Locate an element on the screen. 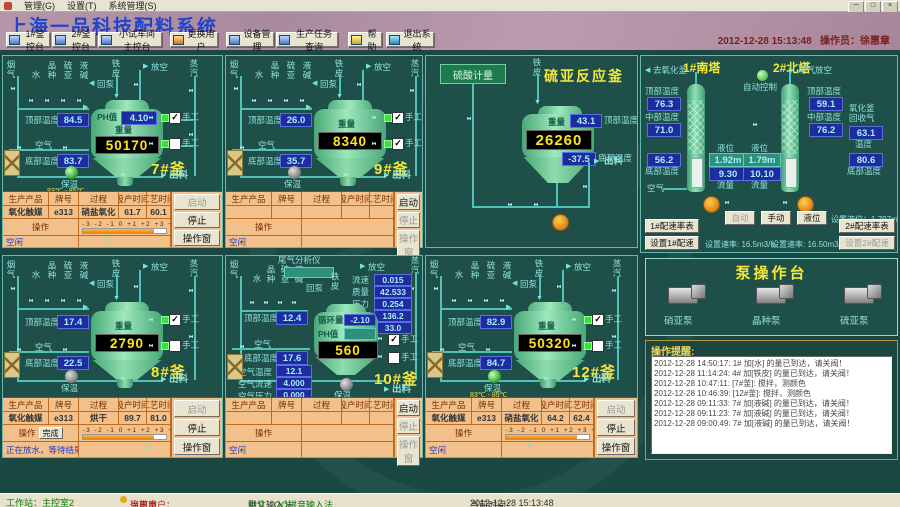 This screenshot has height=507, width=900. level-button: 液位 is located at coordinates (812, 218).